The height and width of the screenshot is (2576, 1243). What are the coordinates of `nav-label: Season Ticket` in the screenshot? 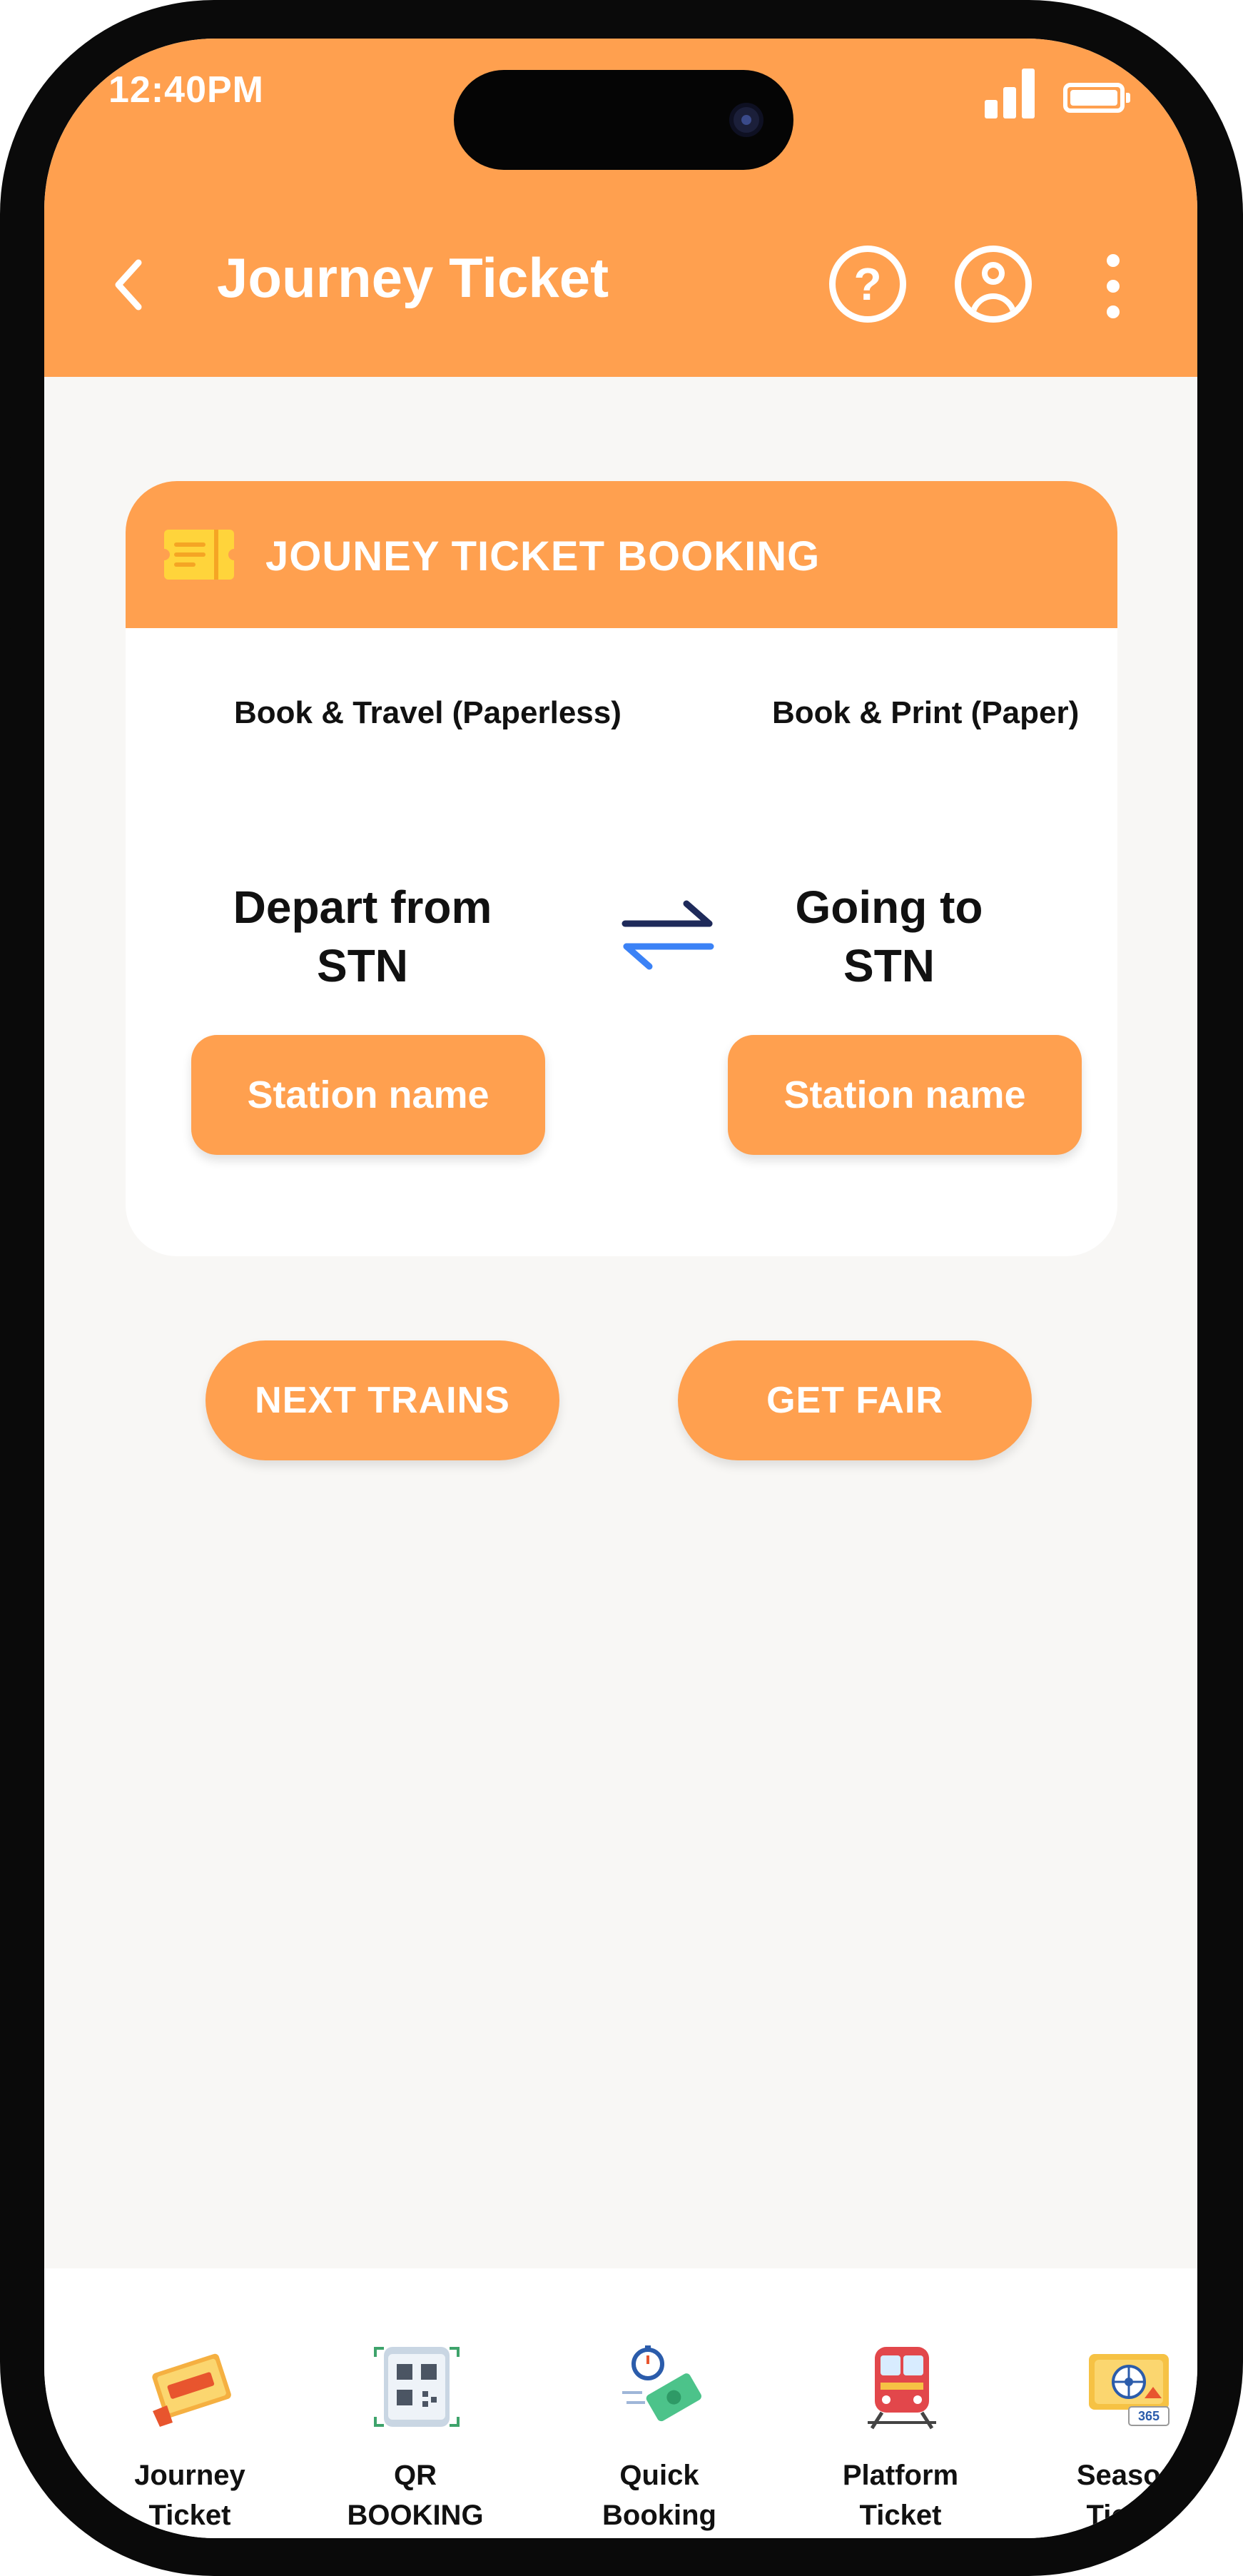 It's located at (1127, 2495).